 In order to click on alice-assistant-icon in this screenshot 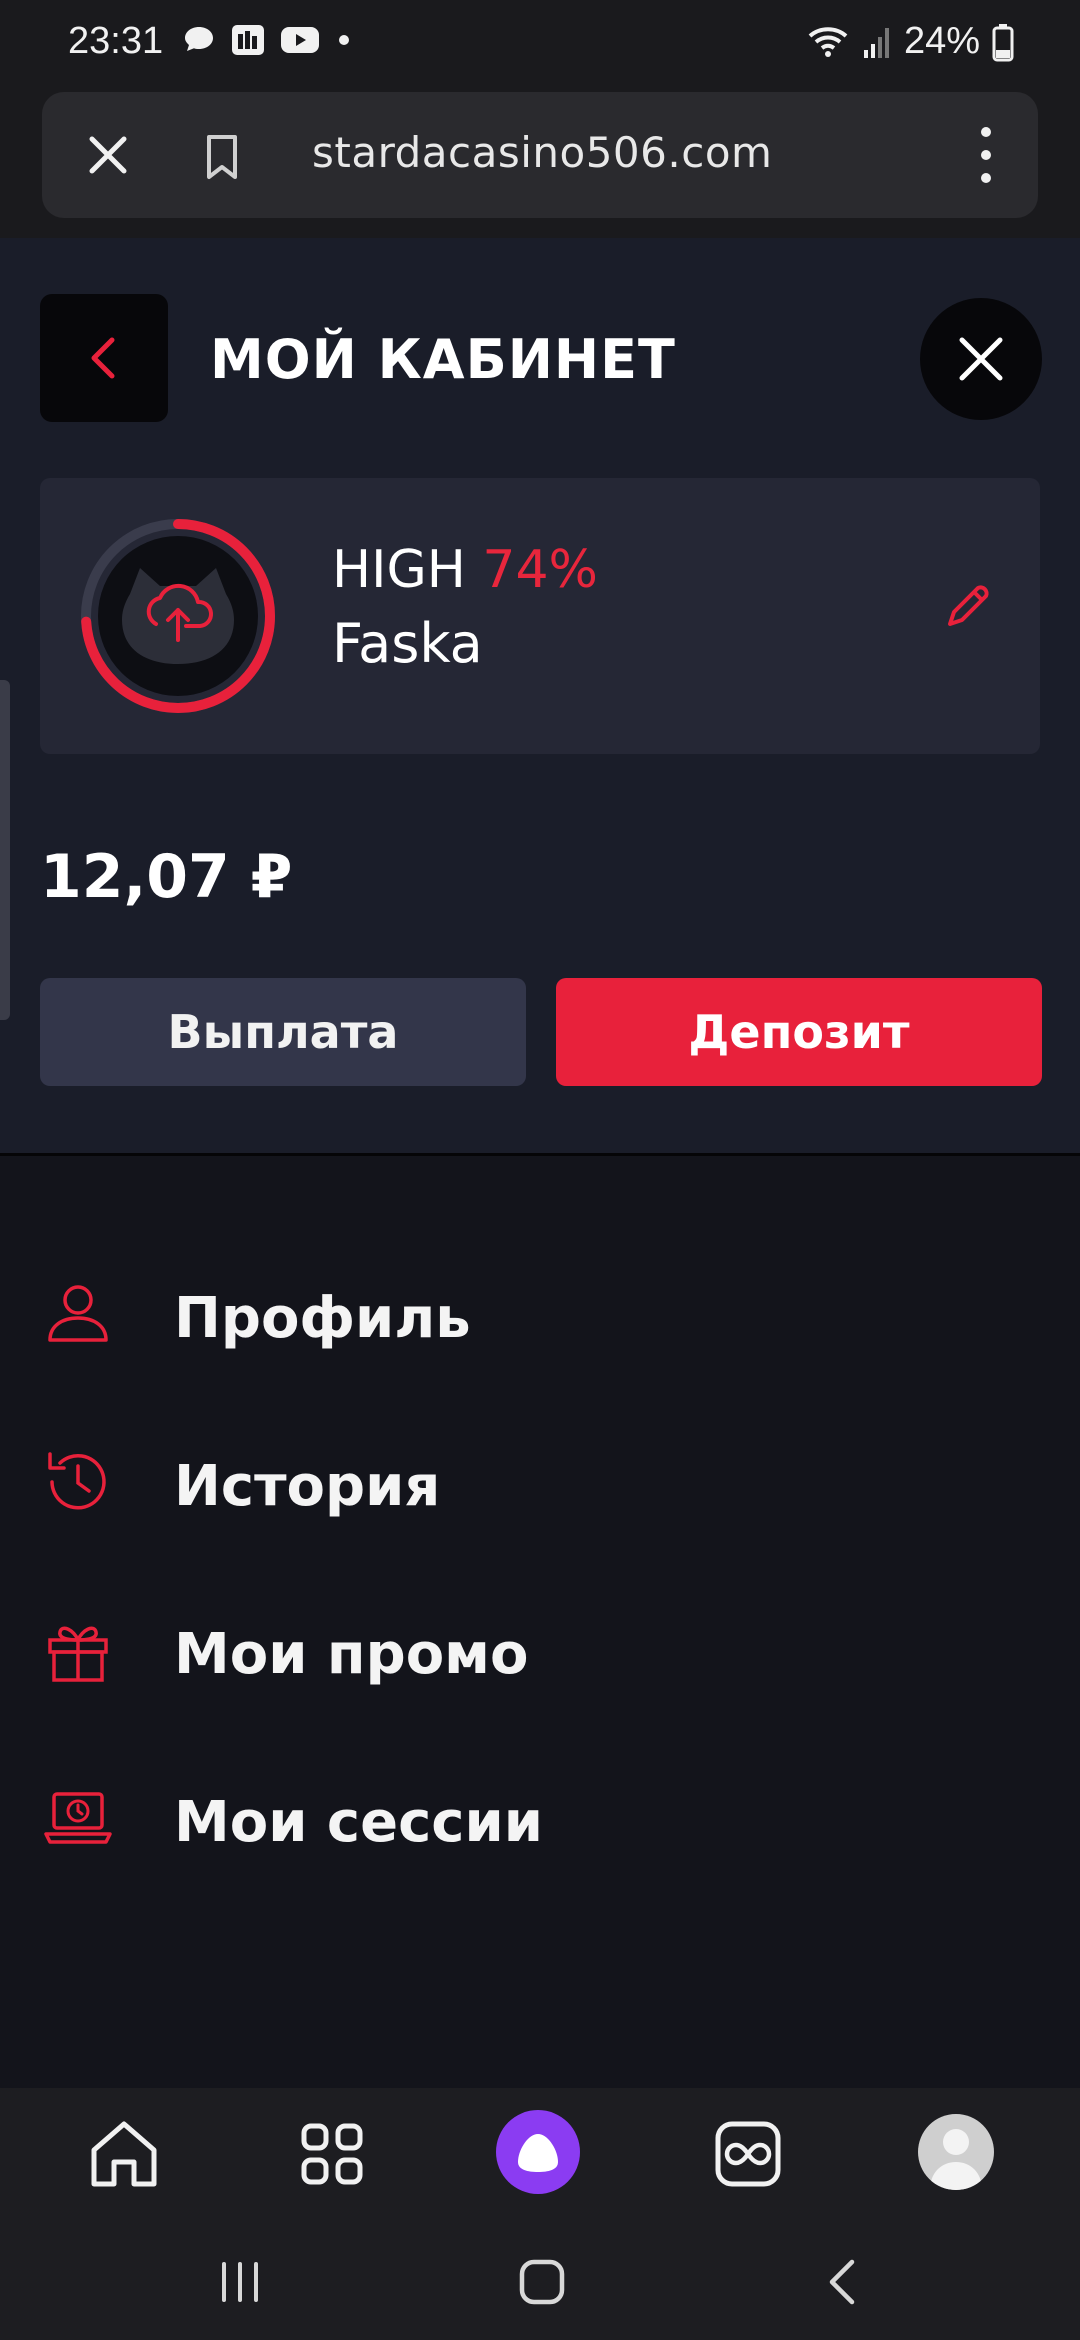, I will do `click(538, 2152)`.